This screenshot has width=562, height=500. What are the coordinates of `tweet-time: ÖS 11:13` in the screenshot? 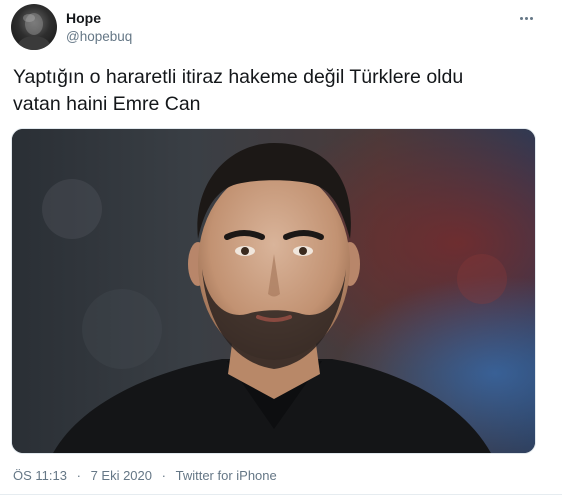 It's located at (40, 475).